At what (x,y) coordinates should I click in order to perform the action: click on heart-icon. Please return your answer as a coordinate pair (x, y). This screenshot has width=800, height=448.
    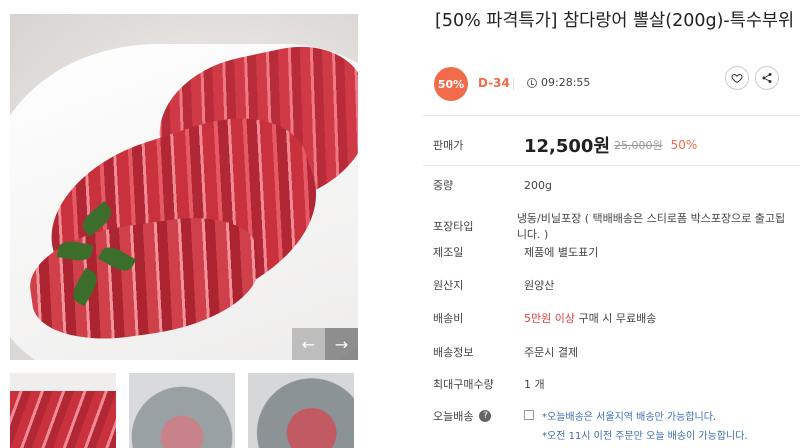
    Looking at the image, I should click on (737, 78).